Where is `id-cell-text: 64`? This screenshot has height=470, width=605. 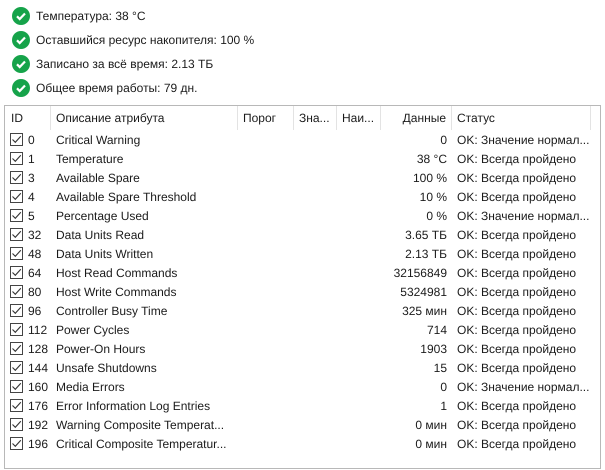
id-cell-text: 64 is located at coordinates (34, 273).